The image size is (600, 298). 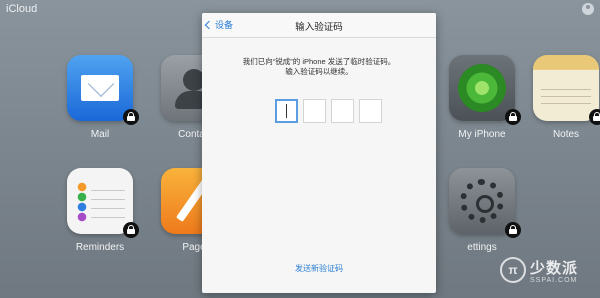 What do you see at coordinates (482, 134) in the screenshot?
I see `app-label: My iPhone` at bounding box center [482, 134].